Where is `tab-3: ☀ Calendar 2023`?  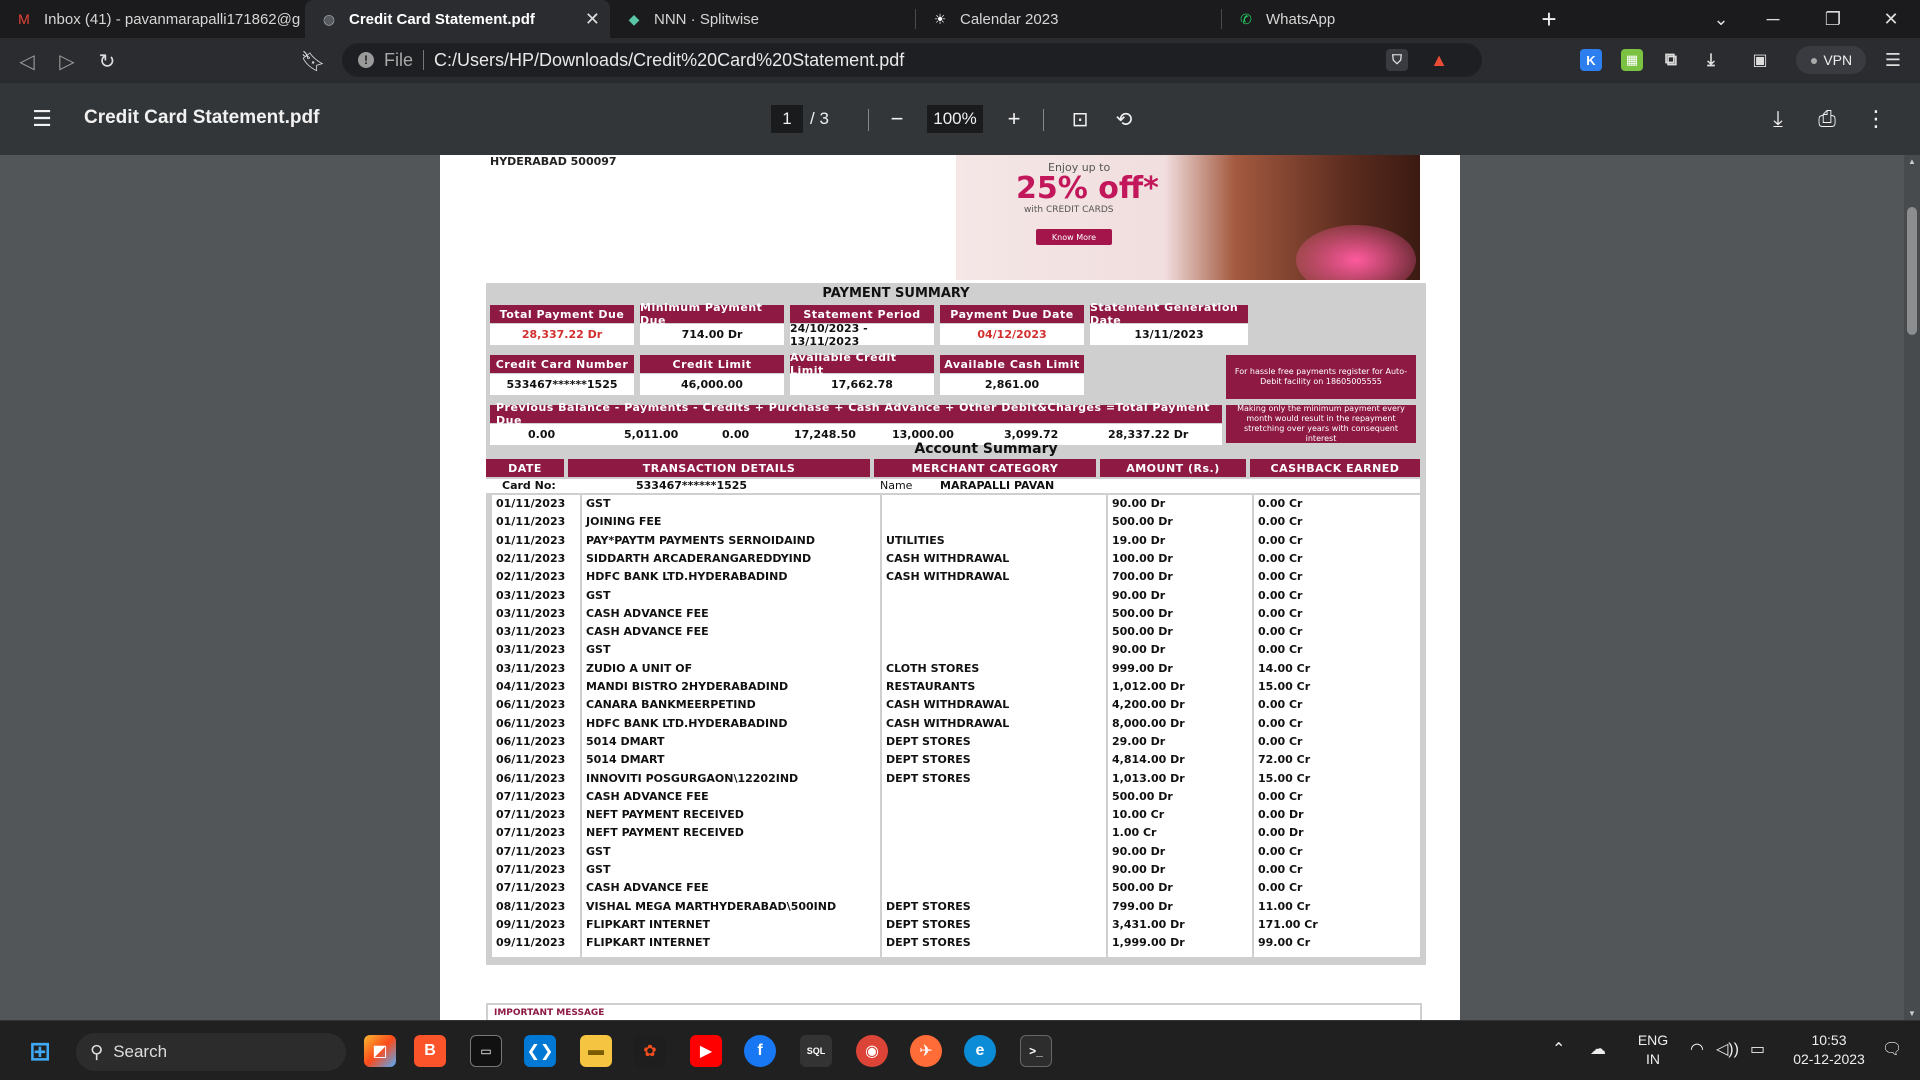
tab-3: ☀ Calendar 2023 is located at coordinates (1068, 19).